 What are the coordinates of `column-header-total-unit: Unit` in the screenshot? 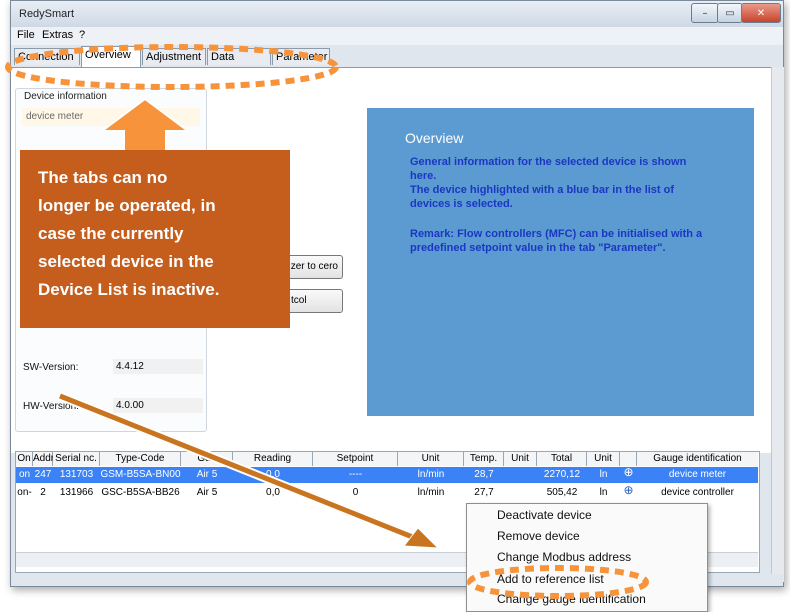 It's located at (603, 459).